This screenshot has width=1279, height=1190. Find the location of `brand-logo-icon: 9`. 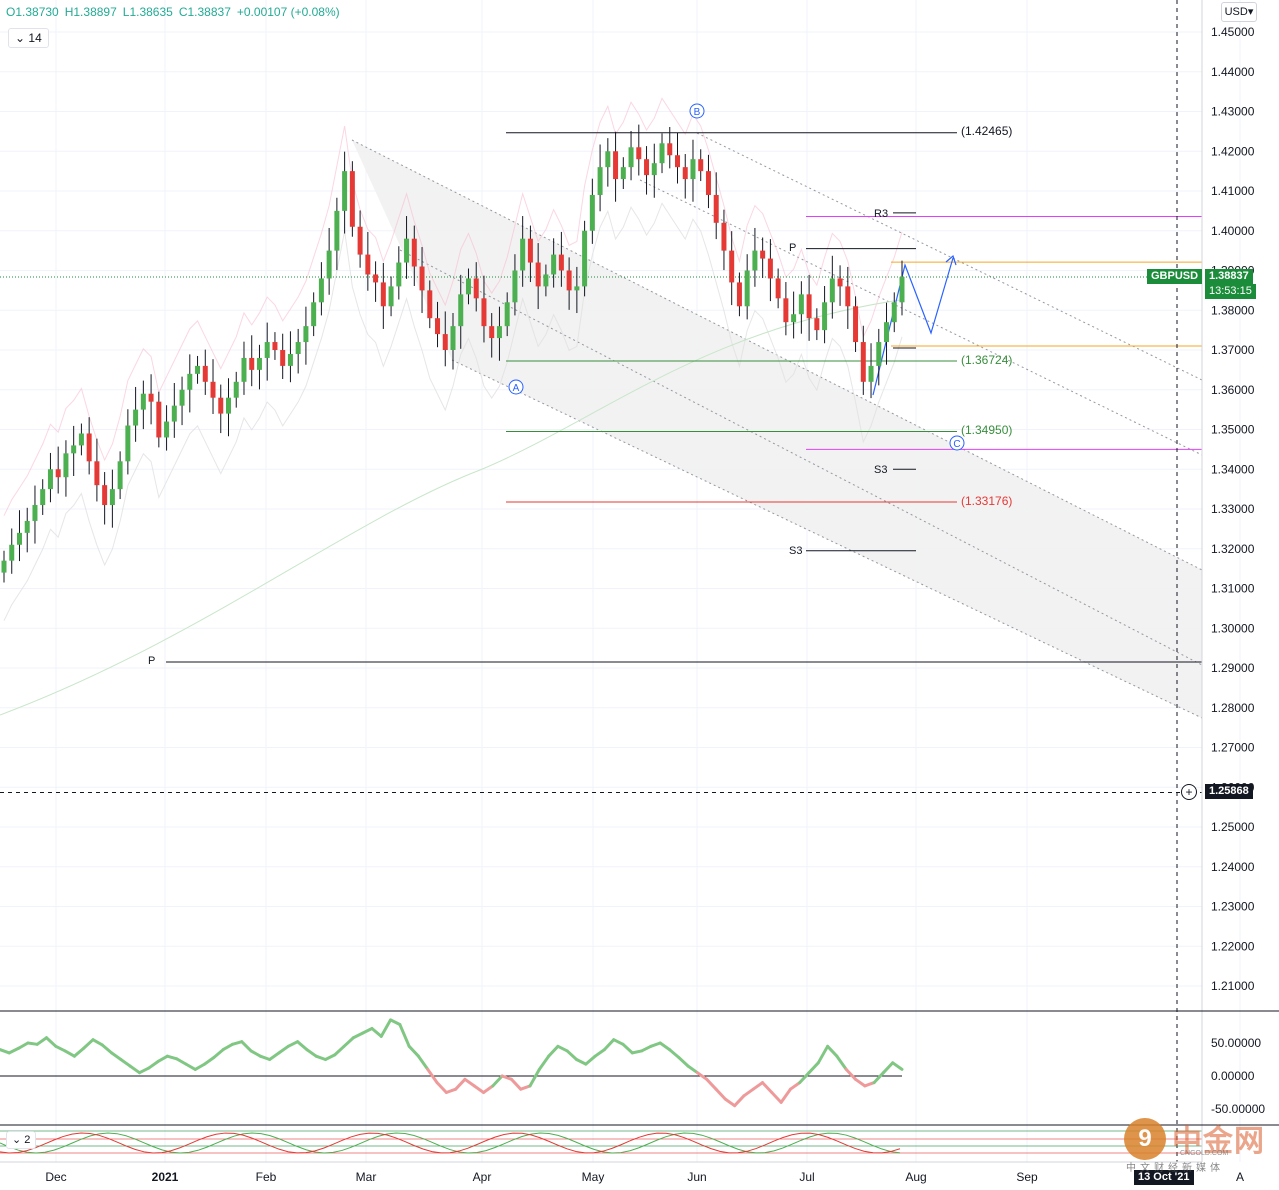

brand-logo-icon: 9 is located at coordinates (1145, 1139).